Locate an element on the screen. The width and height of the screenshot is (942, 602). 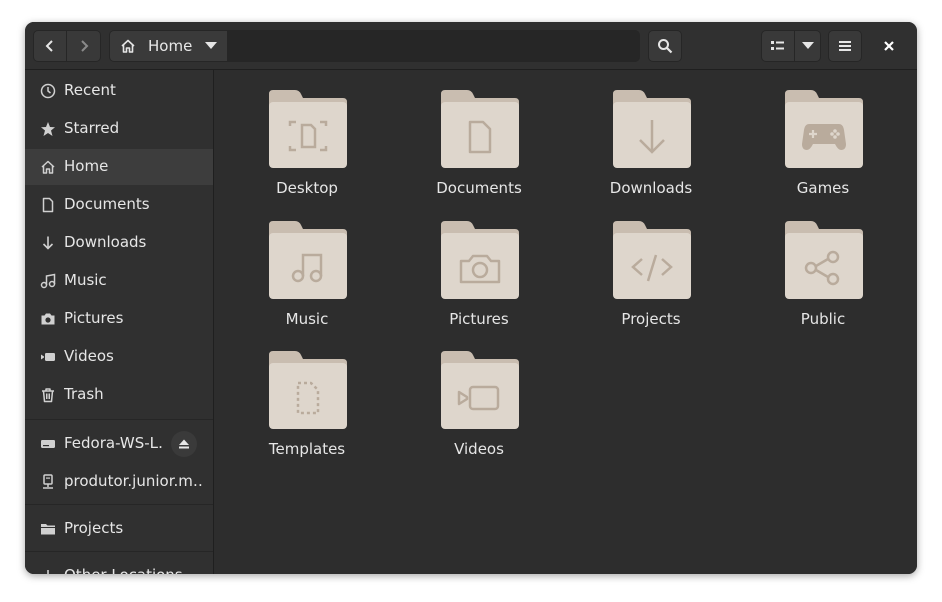
folder-label: Templates is located at coordinates (307, 449).